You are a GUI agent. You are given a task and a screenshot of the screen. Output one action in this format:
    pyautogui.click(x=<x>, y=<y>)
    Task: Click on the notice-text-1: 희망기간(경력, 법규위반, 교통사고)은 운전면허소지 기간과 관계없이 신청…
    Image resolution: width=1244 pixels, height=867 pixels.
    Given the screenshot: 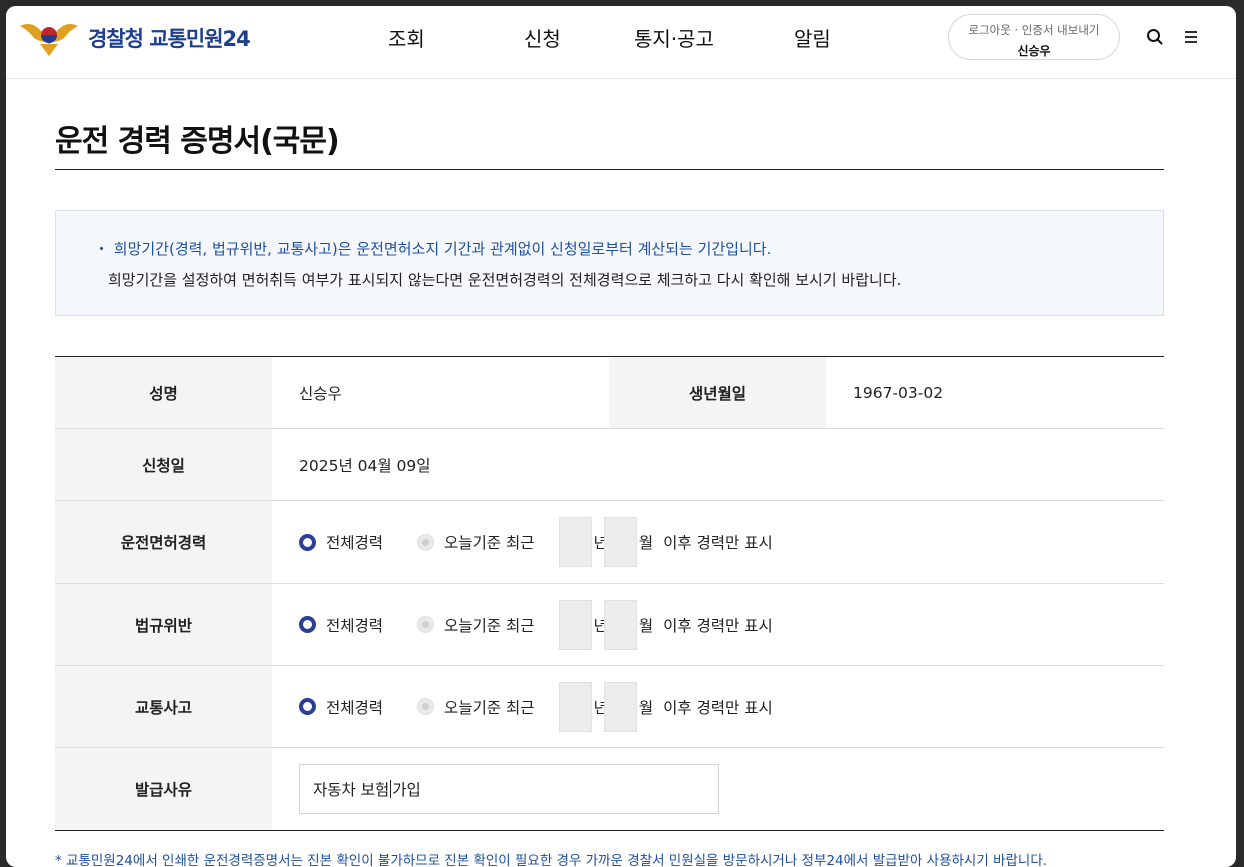 What is the action you would take?
    pyautogui.click(x=442, y=249)
    